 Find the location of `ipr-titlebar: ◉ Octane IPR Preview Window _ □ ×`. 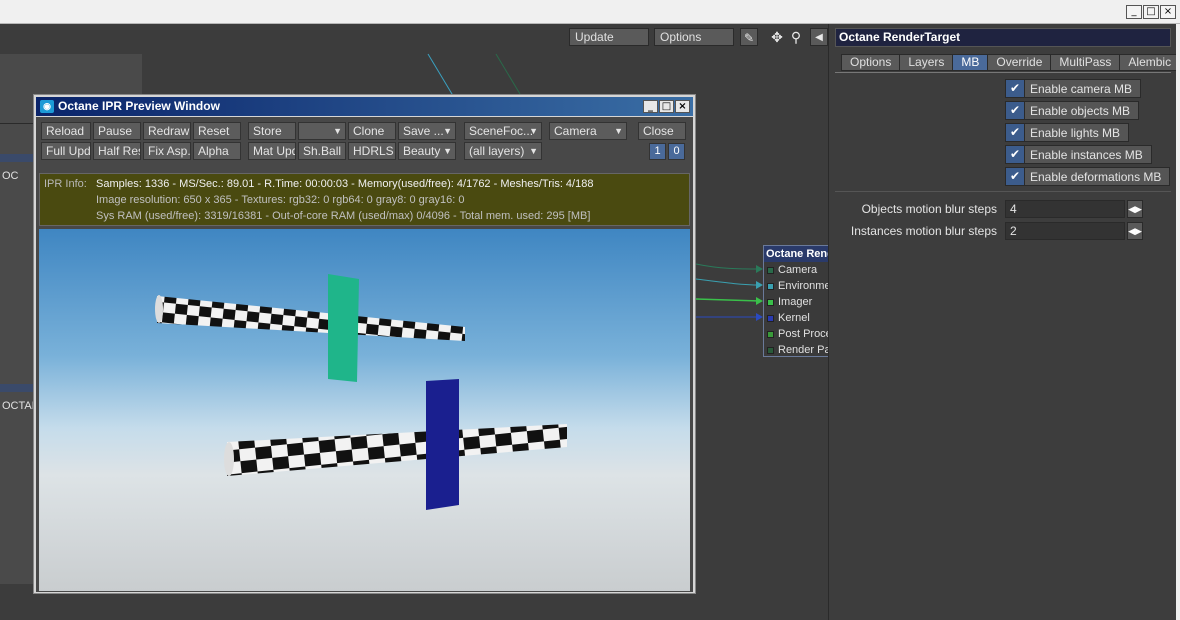

ipr-titlebar: ◉ Octane IPR Preview Window _ □ × is located at coordinates (364, 106).